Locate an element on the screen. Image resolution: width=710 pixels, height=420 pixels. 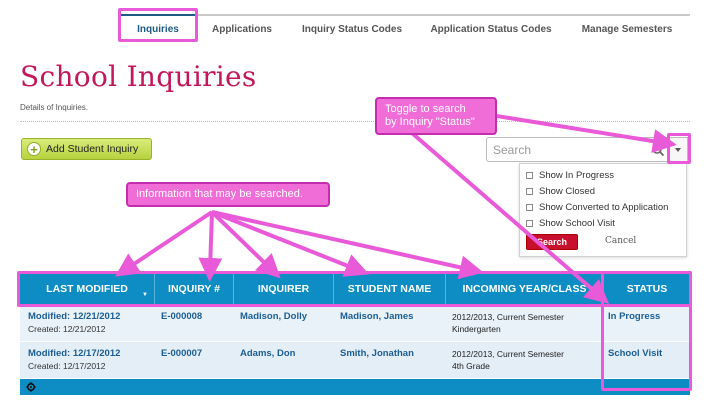
page-title: School Inquiries is located at coordinates (138, 76).